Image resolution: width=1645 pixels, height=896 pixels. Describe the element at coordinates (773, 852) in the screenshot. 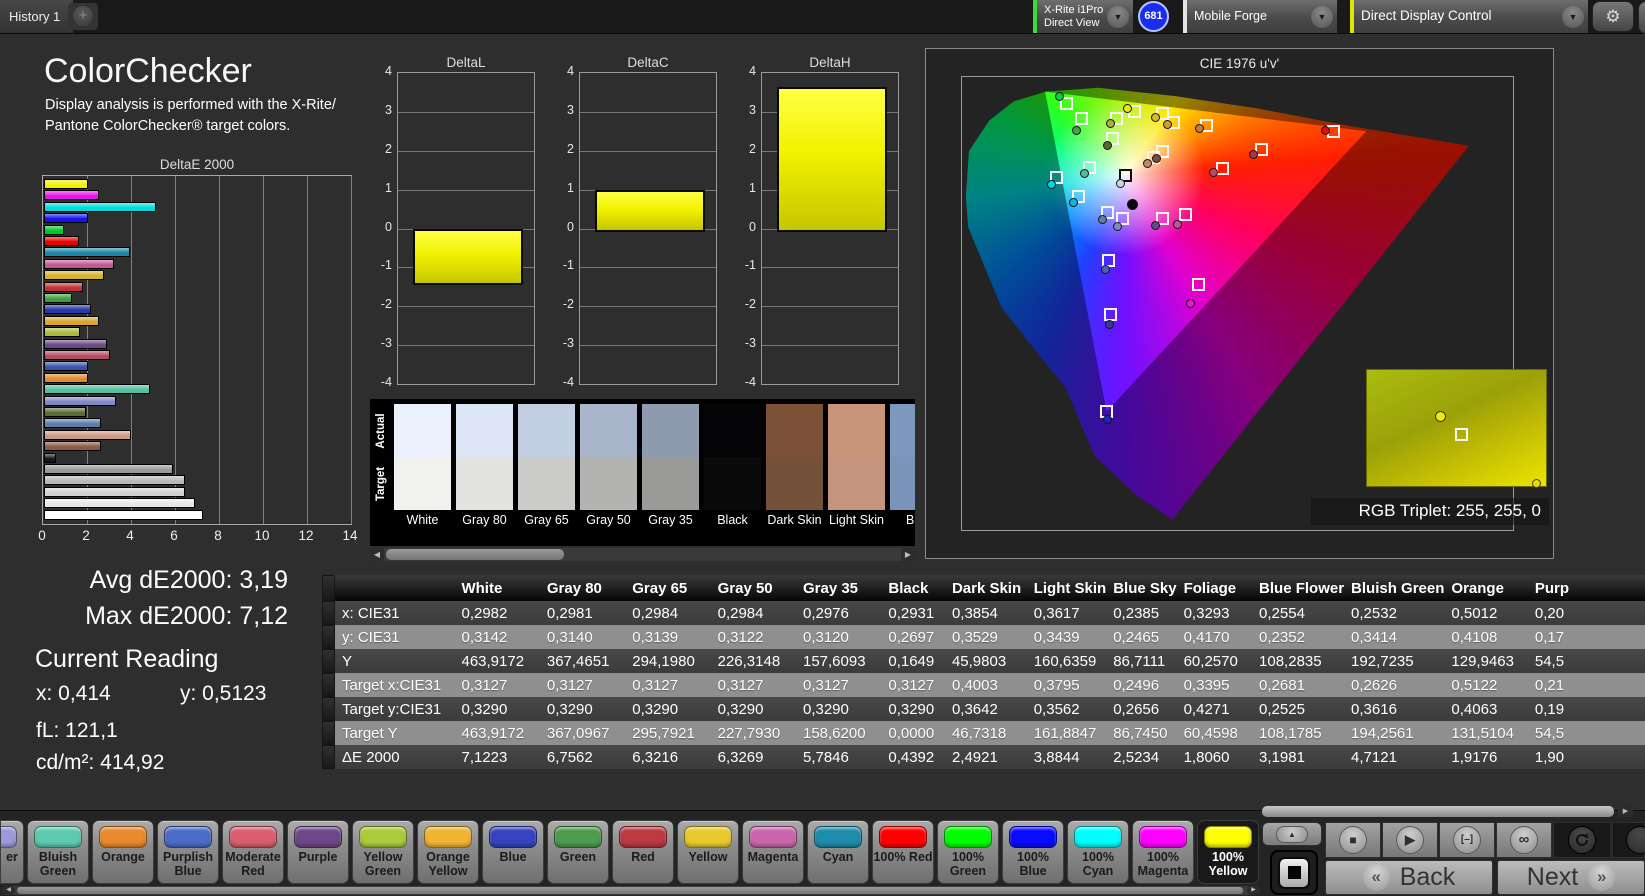

I see `pattern-button-magenta: Magenta` at that location.